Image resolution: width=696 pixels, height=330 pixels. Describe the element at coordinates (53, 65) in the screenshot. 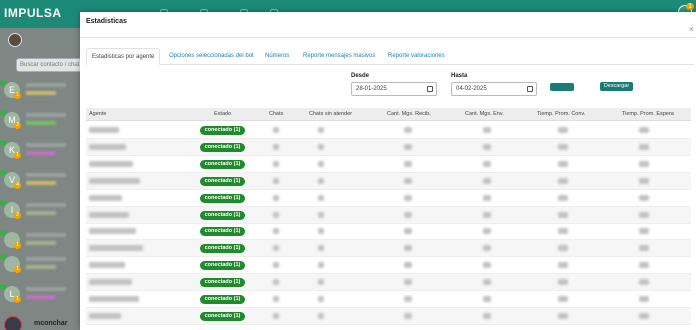

I see `contact-search-input: Buscar contacto / chat` at that location.